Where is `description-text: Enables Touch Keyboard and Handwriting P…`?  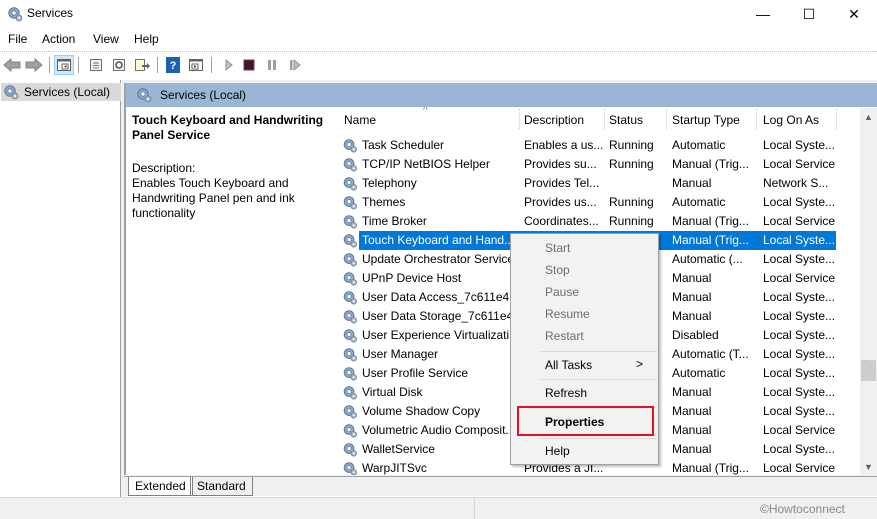 description-text: Enables Touch Keyboard and Handwriting P… is located at coordinates (213, 198).